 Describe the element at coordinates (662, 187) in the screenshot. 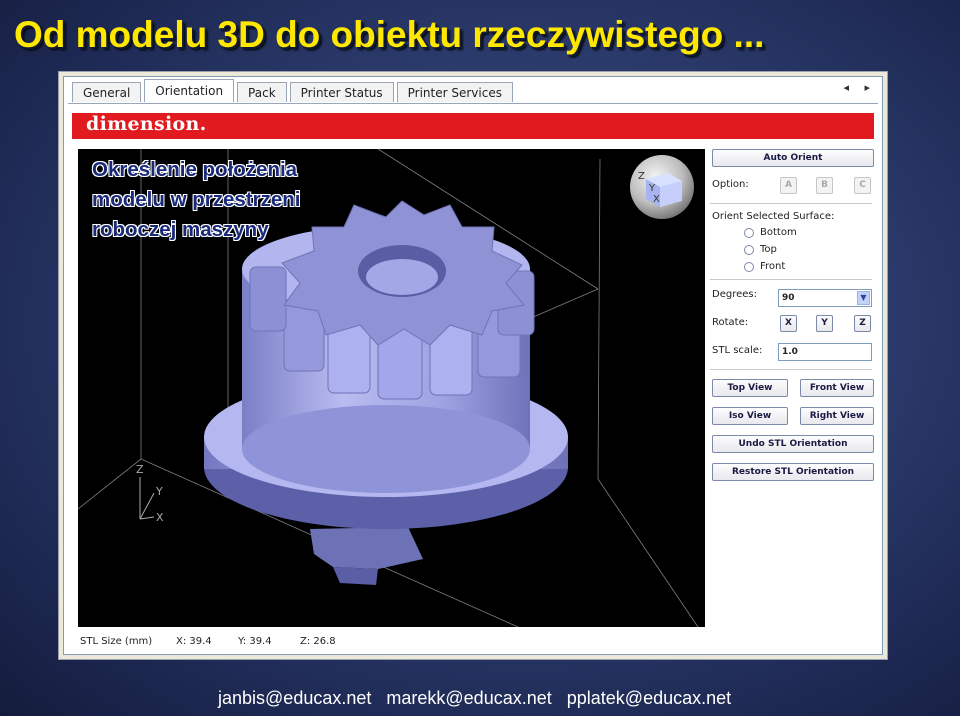

I see `orientation-cube: Z Y X` at that location.